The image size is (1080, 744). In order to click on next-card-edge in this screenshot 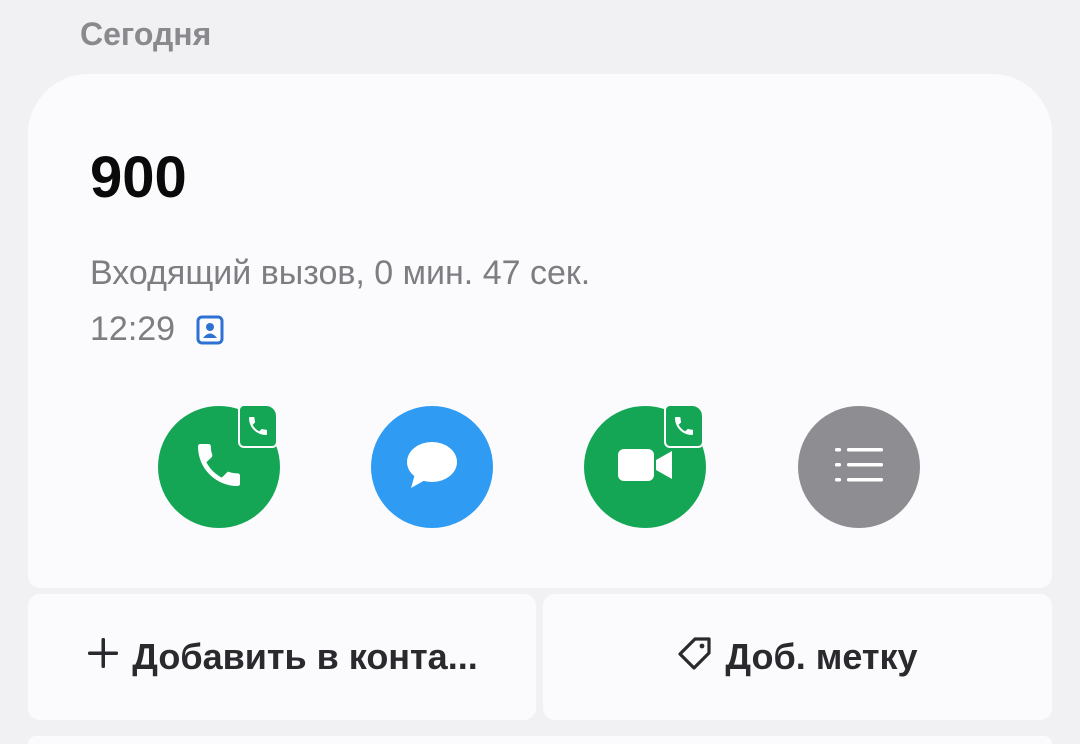, I will do `click(540, 740)`.